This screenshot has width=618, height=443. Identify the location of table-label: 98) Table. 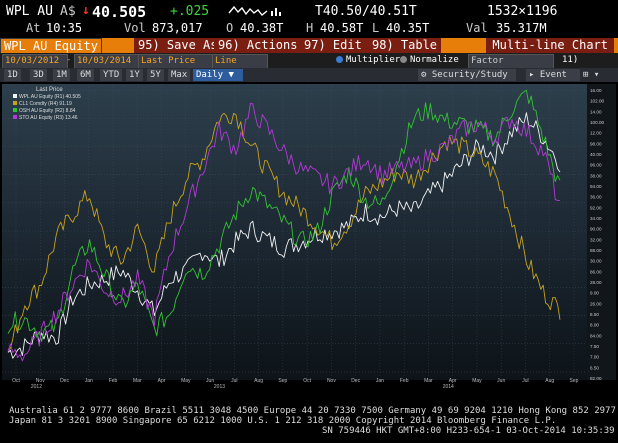
(405, 45).